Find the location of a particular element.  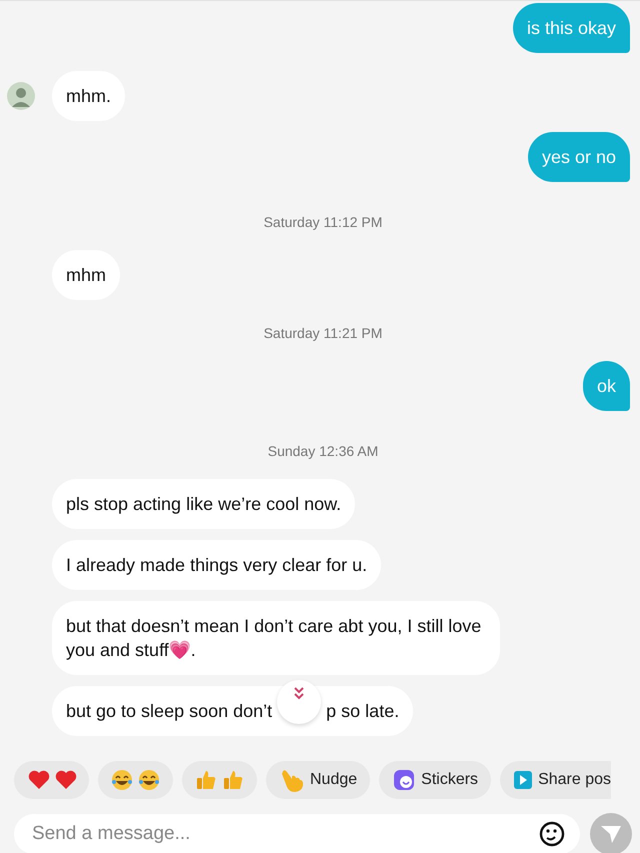

stickers-chip: Stickers is located at coordinates (435, 780).